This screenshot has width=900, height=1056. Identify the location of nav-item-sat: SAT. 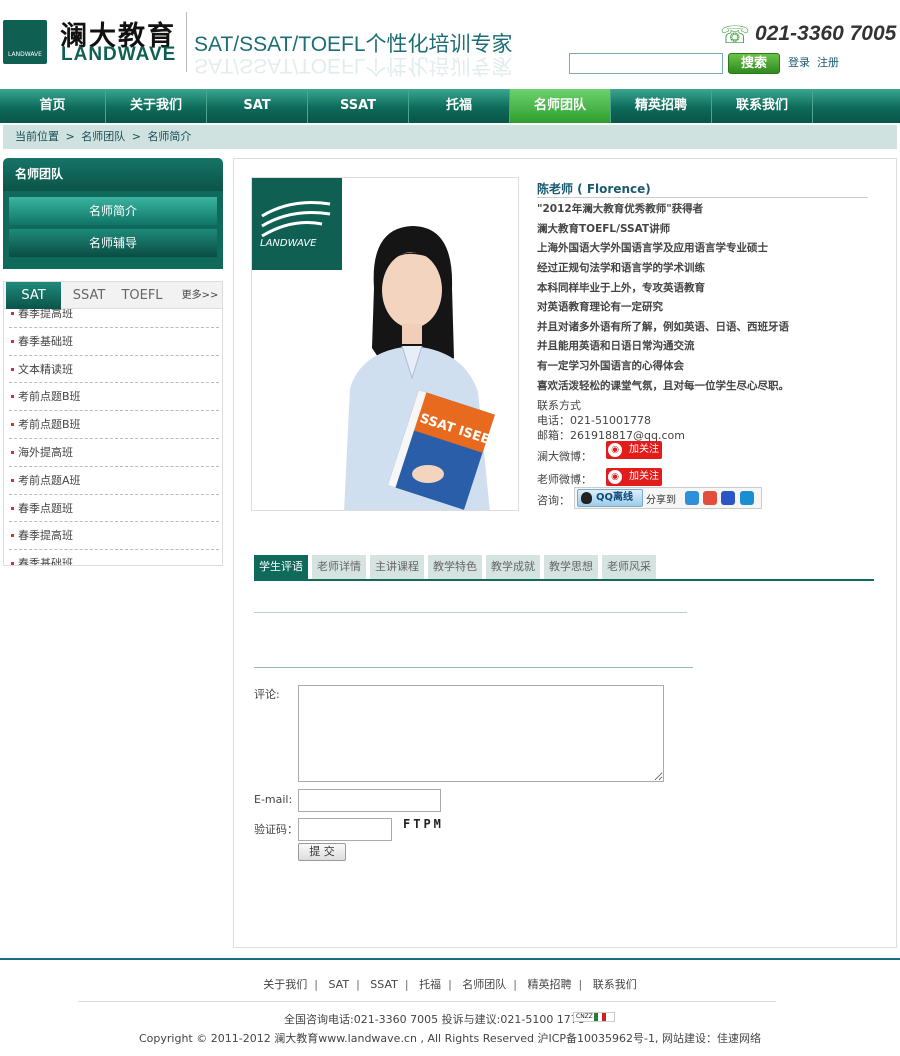
(257, 106).